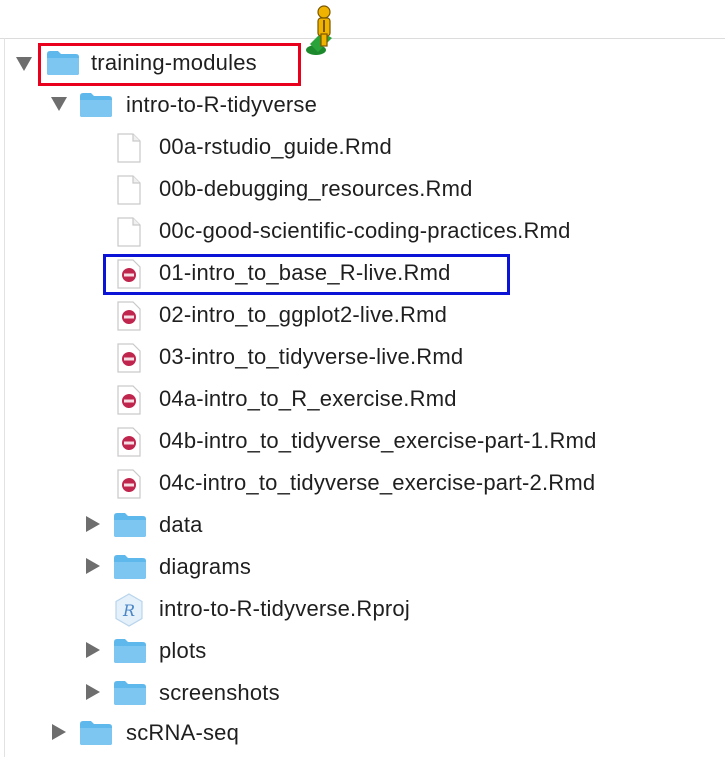 This screenshot has height=757, width=725. I want to click on rproj-icon: R, so click(129, 610).